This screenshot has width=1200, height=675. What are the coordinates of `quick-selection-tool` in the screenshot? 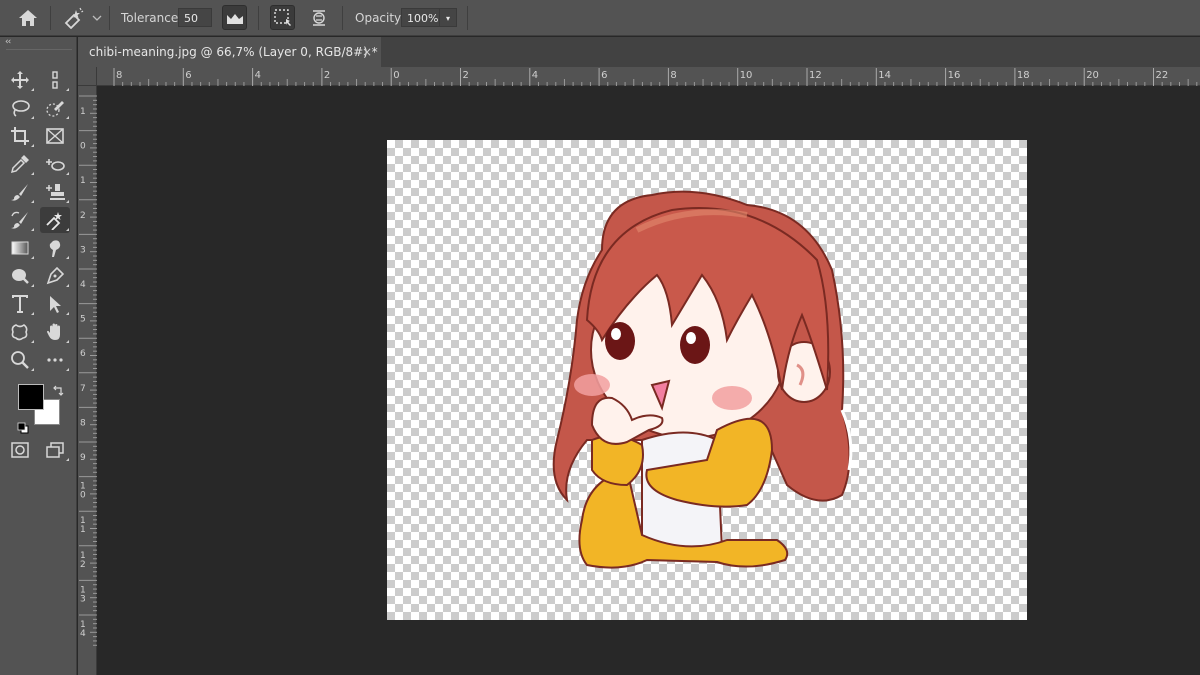 It's located at (55, 108).